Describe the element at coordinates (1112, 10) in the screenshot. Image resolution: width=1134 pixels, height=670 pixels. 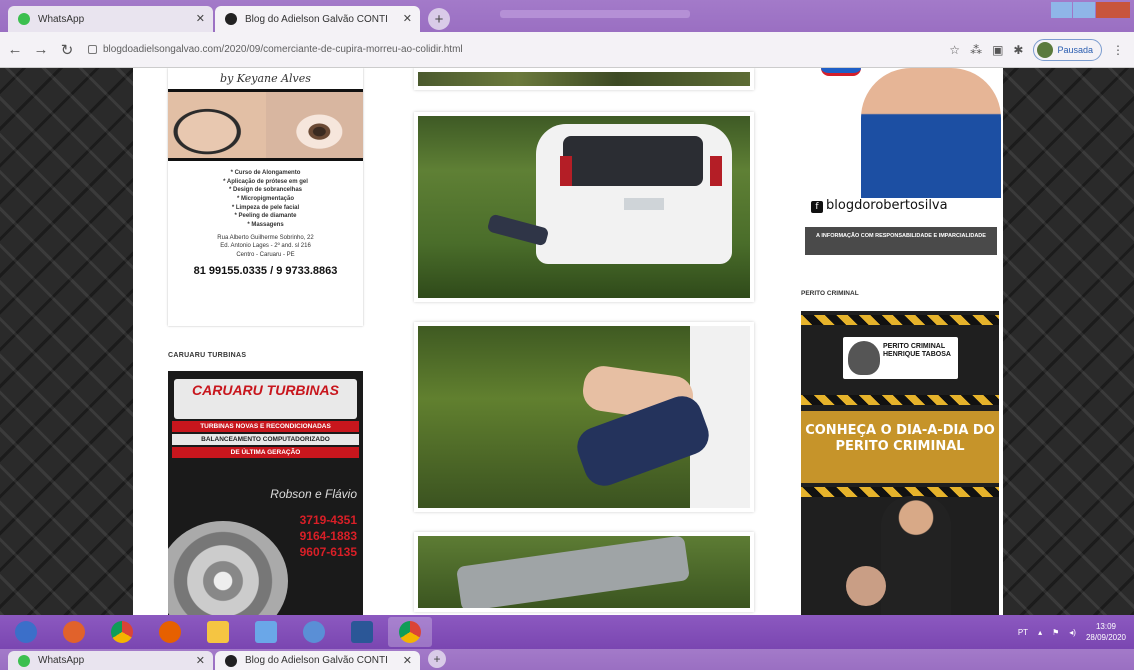
I see `close-window-button` at that location.